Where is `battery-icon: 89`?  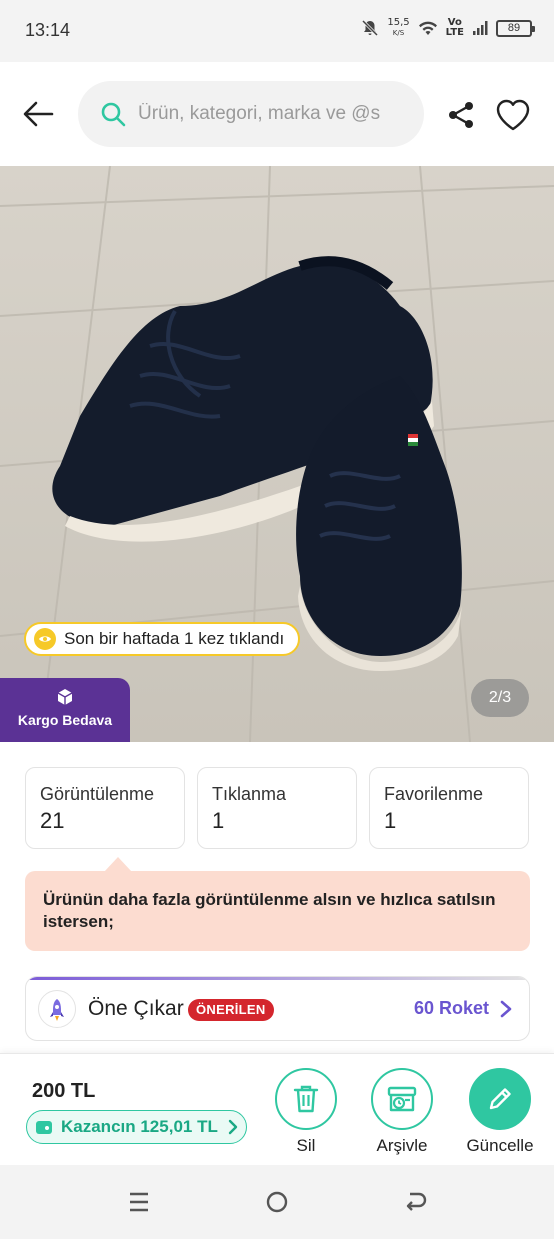 battery-icon: 89 is located at coordinates (515, 28).